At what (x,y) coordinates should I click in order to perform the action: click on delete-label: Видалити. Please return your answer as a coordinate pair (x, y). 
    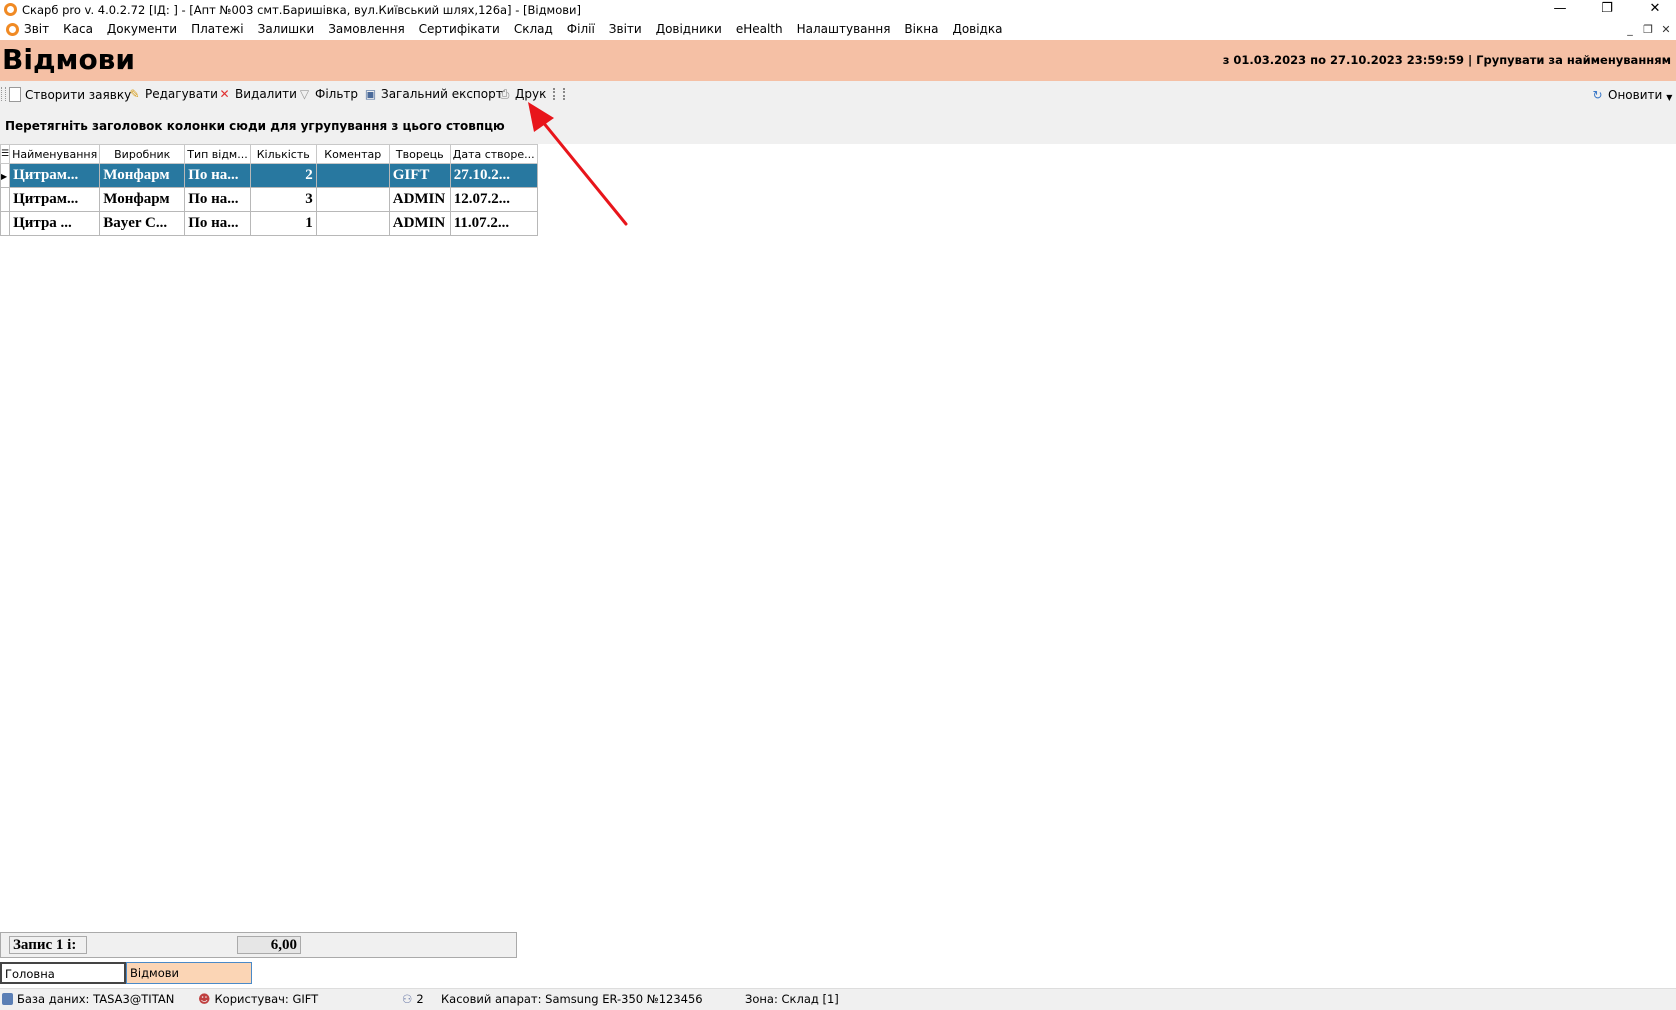
    Looking at the image, I should click on (266, 94).